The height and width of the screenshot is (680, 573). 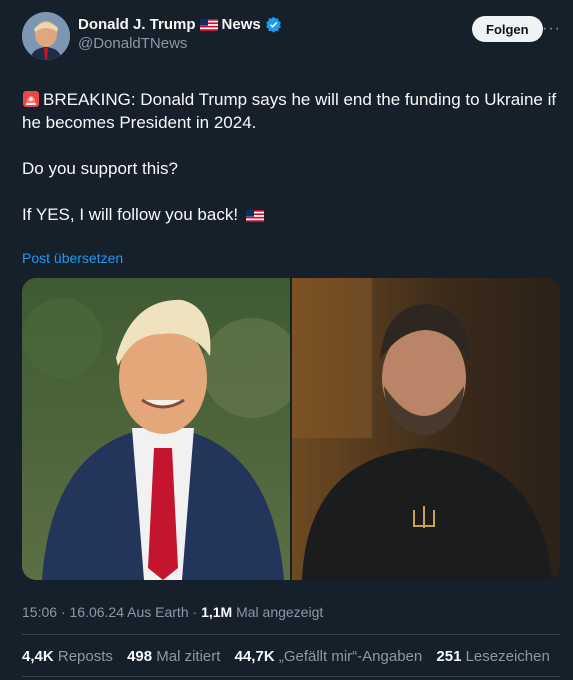 What do you see at coordinates (292, 214) in the screenshot?
I see `tweet-line-3: If YES, I will follow you back!` at bounding box center [292, 214].